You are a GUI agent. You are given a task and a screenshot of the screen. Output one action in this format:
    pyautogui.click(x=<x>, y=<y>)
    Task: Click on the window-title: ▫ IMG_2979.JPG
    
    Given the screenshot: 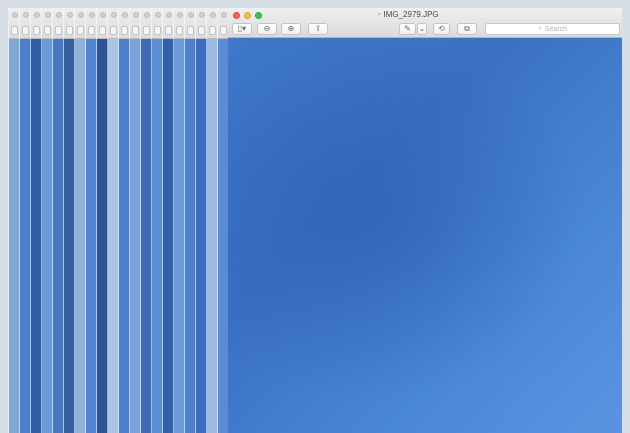 What is the action you would take?
    pyautogui.click(x=408, y=15)
    